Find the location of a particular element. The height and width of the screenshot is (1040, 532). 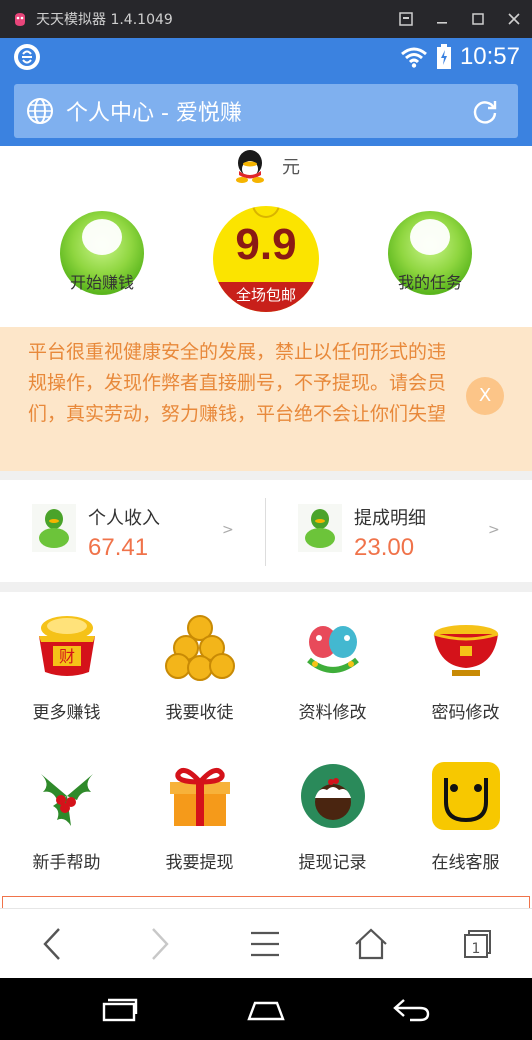

address-bar: 个人中心 - 爱悦赚 is located at coordinates (266, 111).